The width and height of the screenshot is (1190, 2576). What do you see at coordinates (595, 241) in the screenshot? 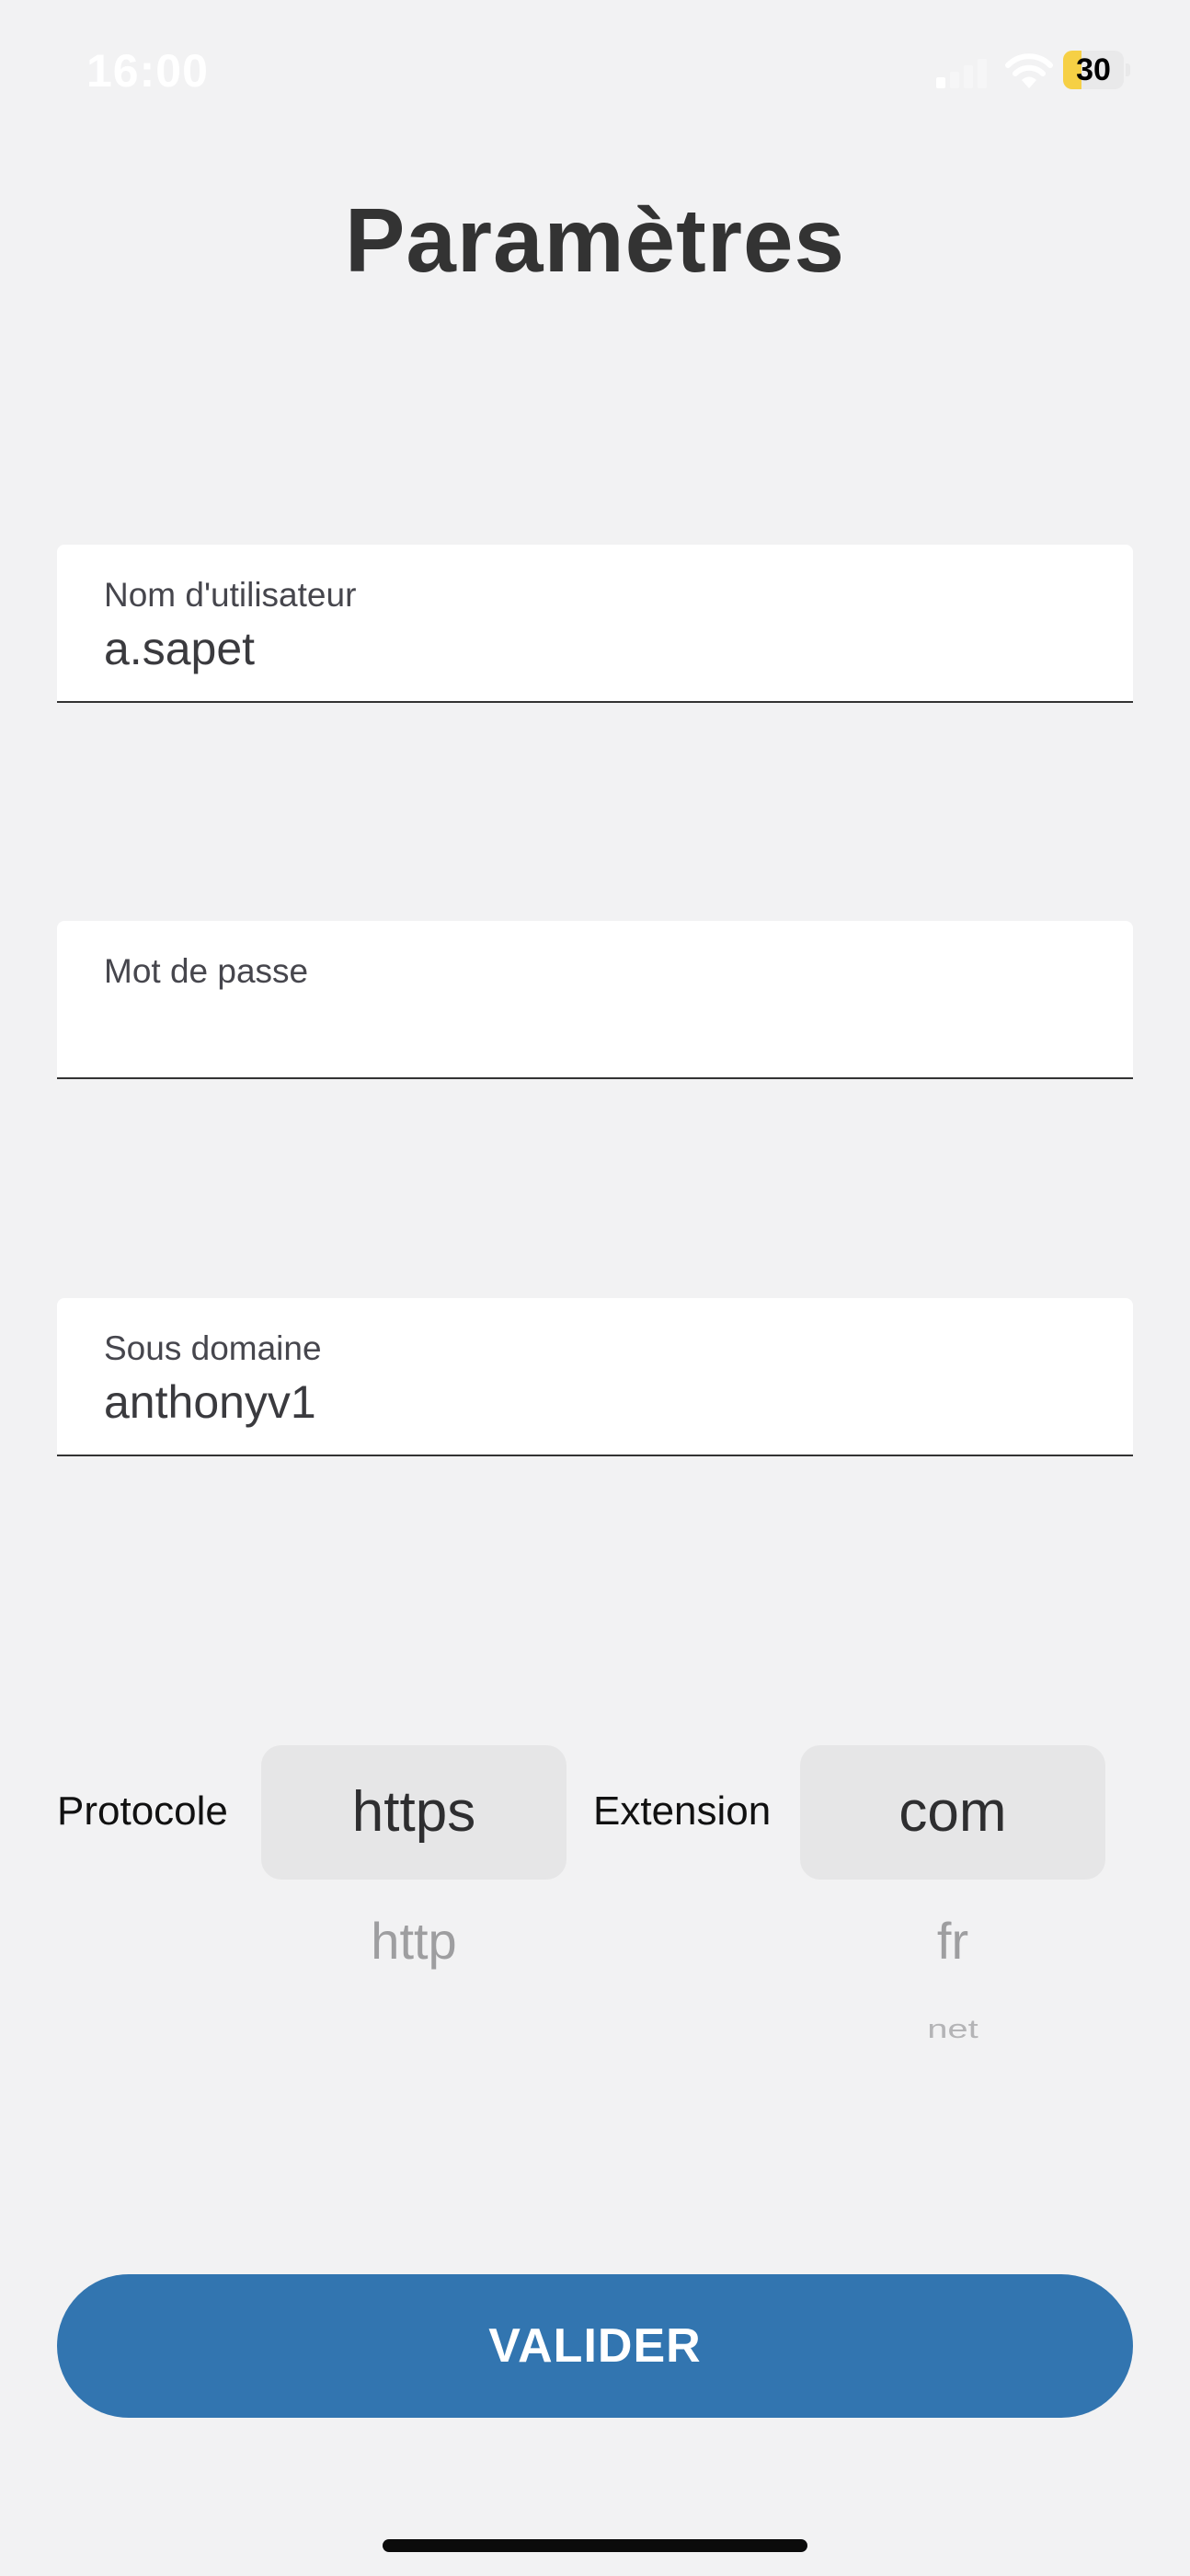
I see `page-title: Paramètres` at bounding box center [595, 241].